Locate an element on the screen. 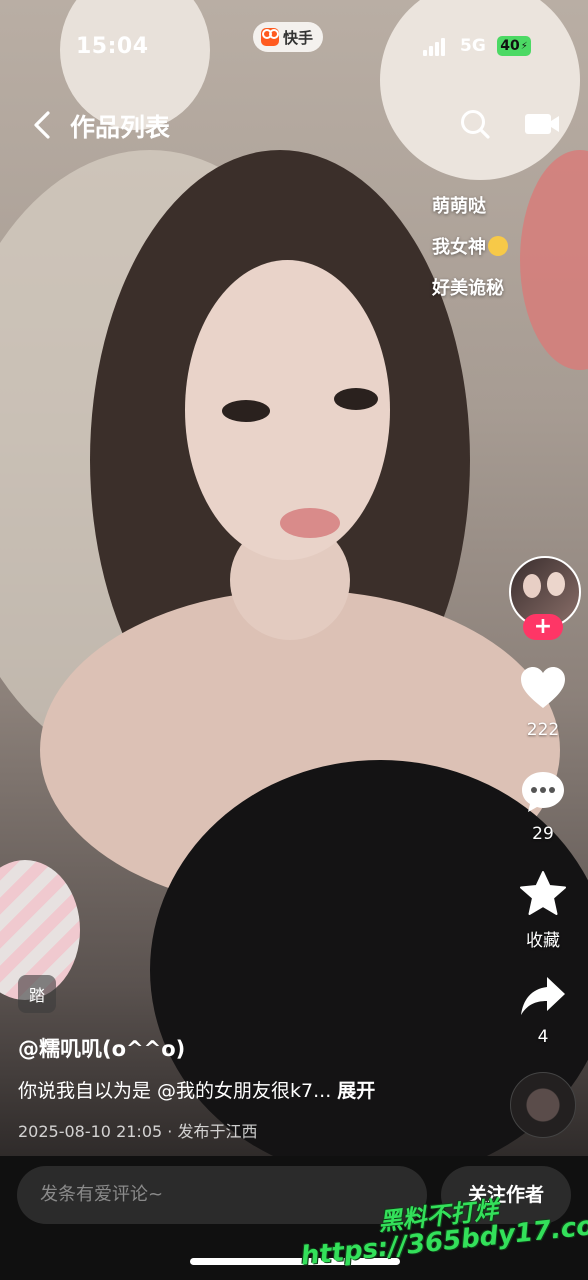  caption: 你说我自以为是 @我的女朋友很k7... 展开 is located at coordinates (196, 1089).